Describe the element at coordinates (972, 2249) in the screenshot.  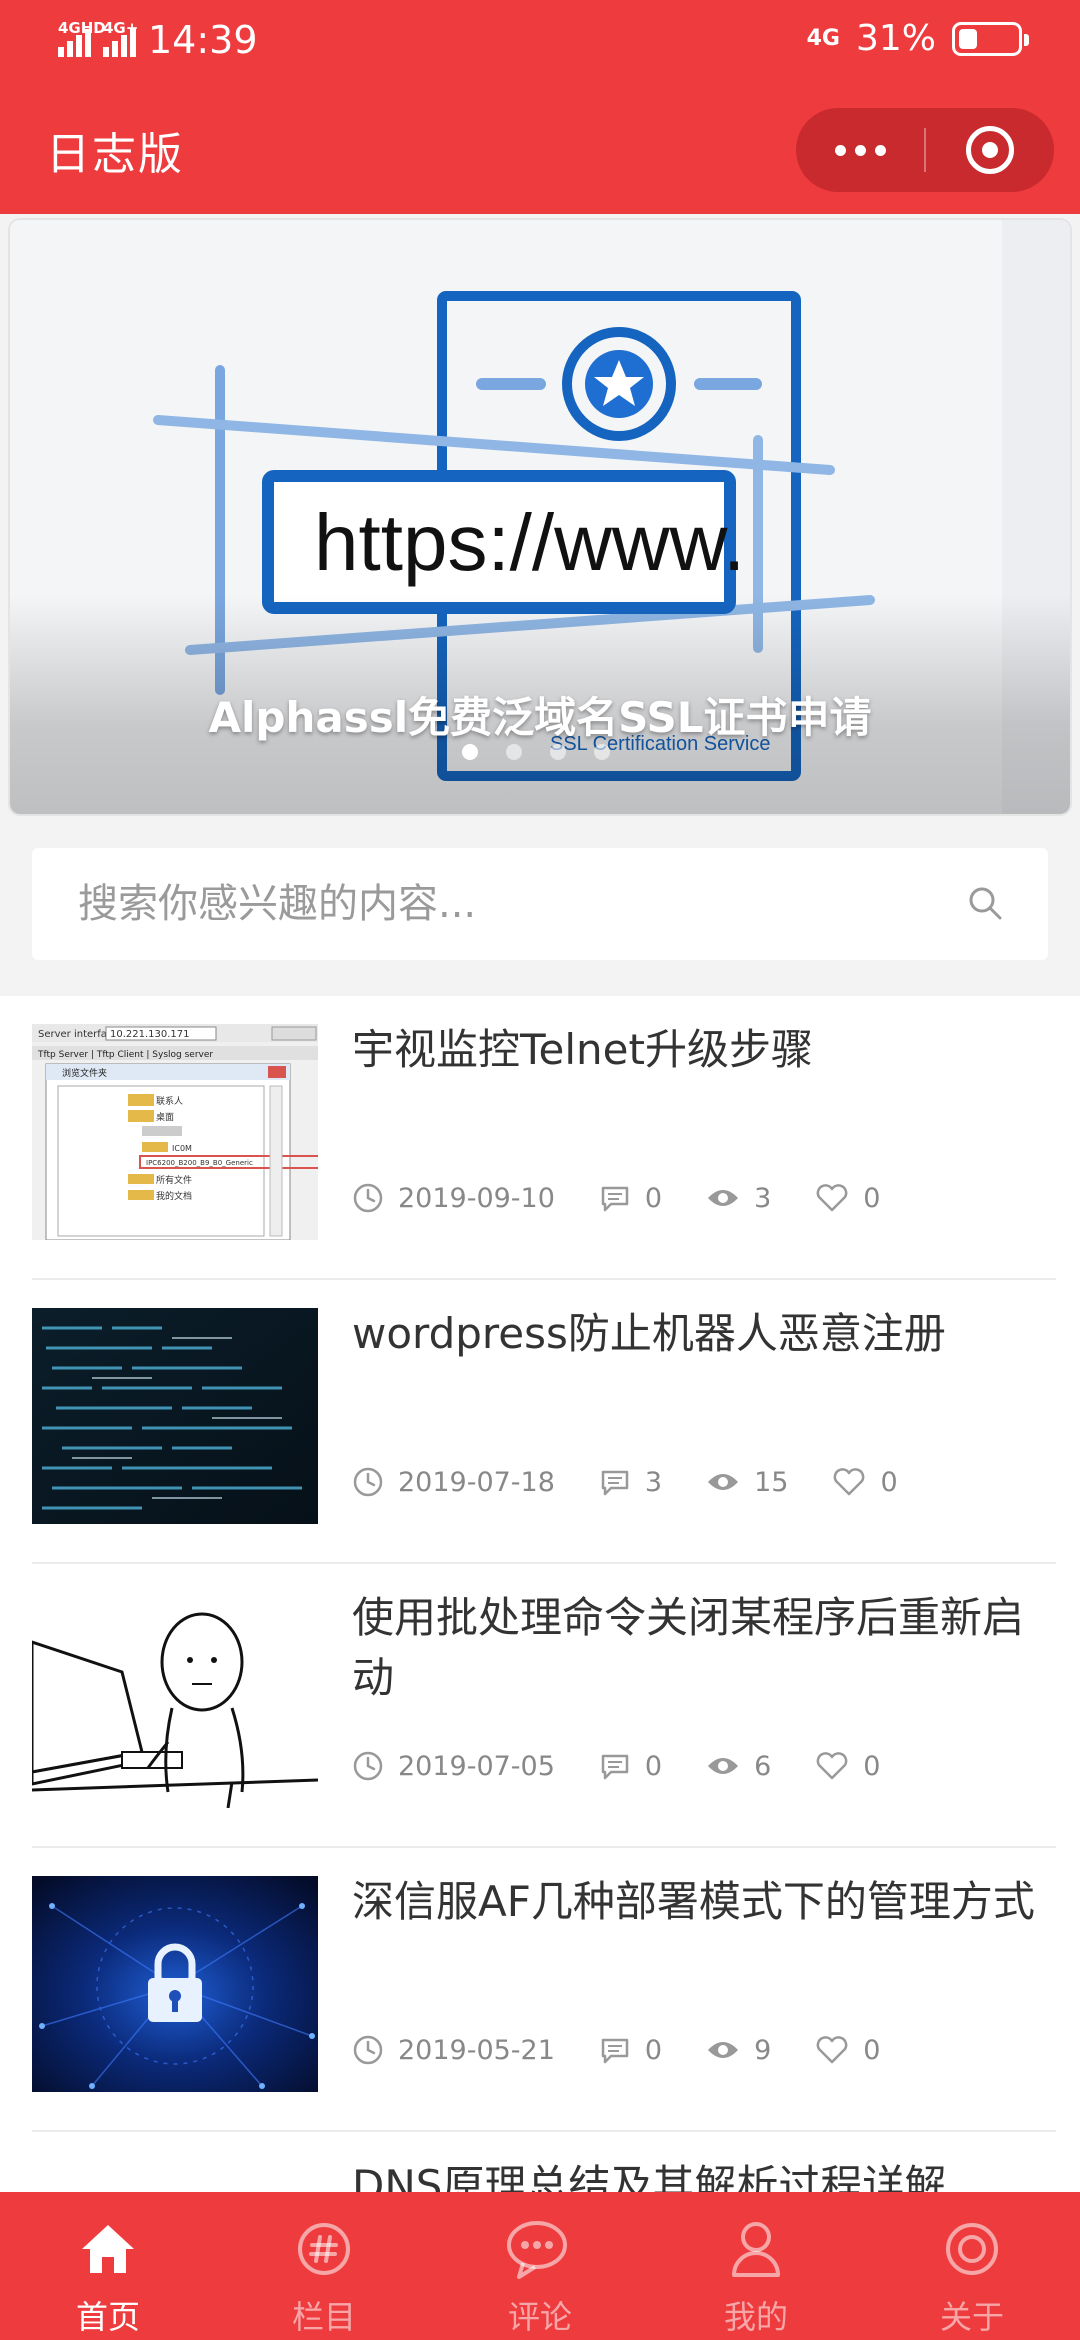
I see `about-target-icon` at that location.